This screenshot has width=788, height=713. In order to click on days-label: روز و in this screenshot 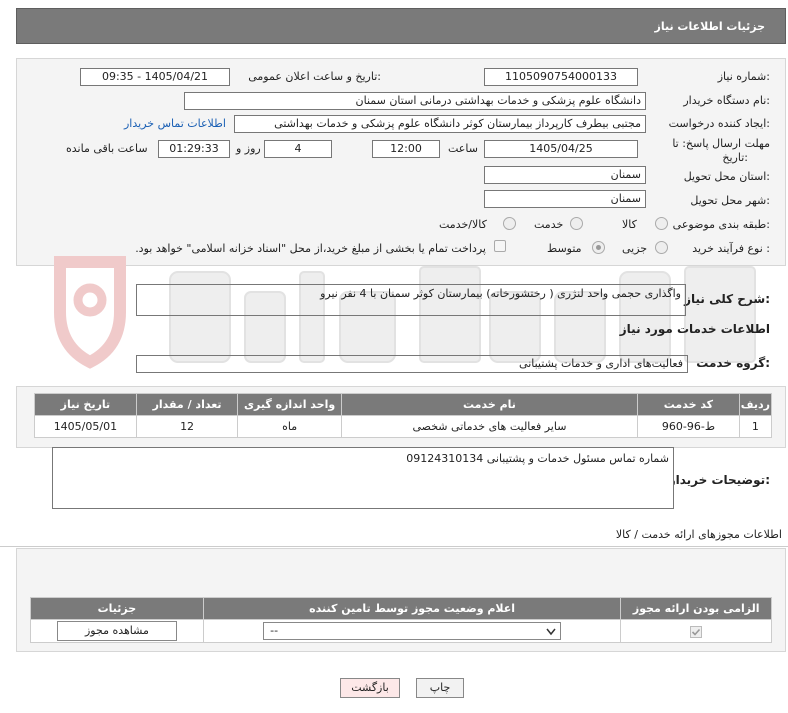, I will do `click(248, 148)`.